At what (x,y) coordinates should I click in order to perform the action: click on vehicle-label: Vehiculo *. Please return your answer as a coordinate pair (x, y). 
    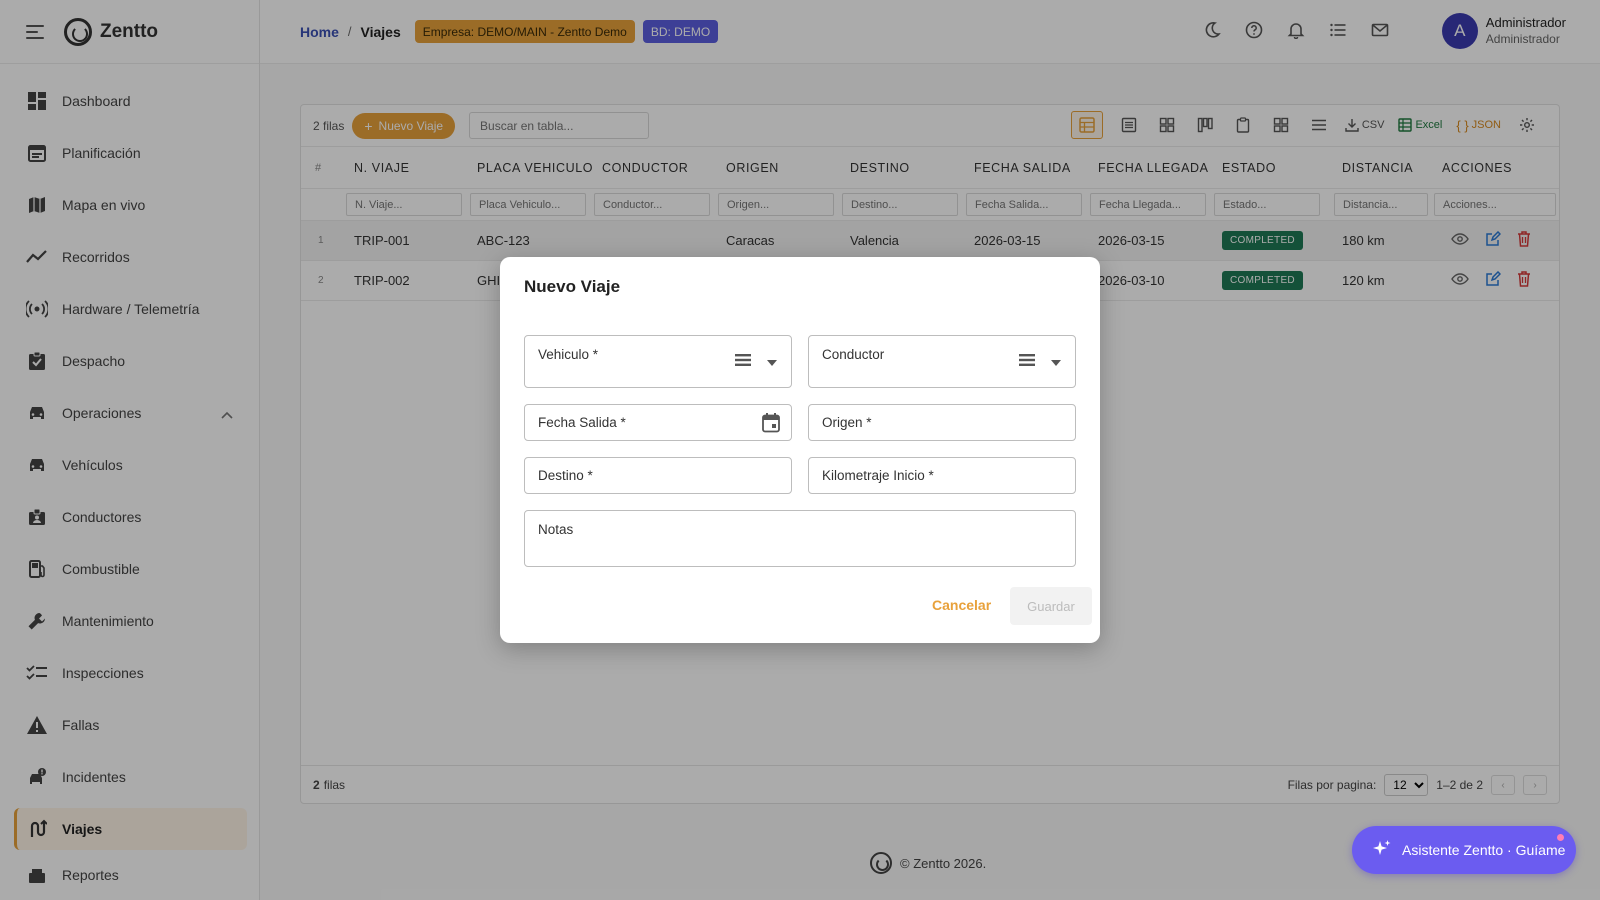
    Looking at the image, I should click on (568, 354).